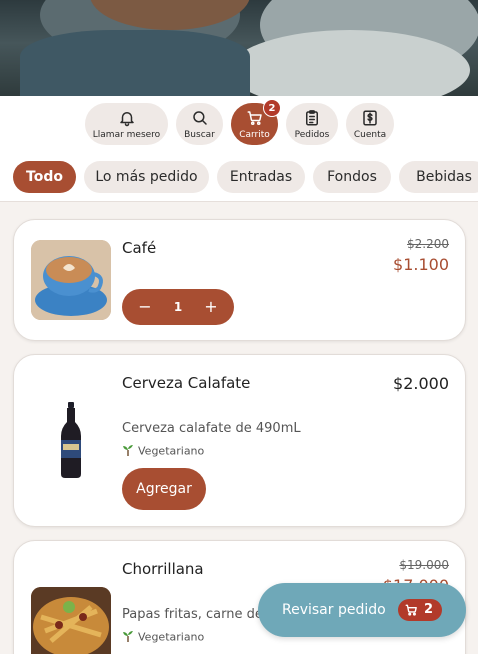 Image resolution: width=478 pixels, height=654 pixels. What do you see at coordinates (352, 177) in the screenshot?
I see `tab-fondos: Fondos` at bounding box center [352, 177].